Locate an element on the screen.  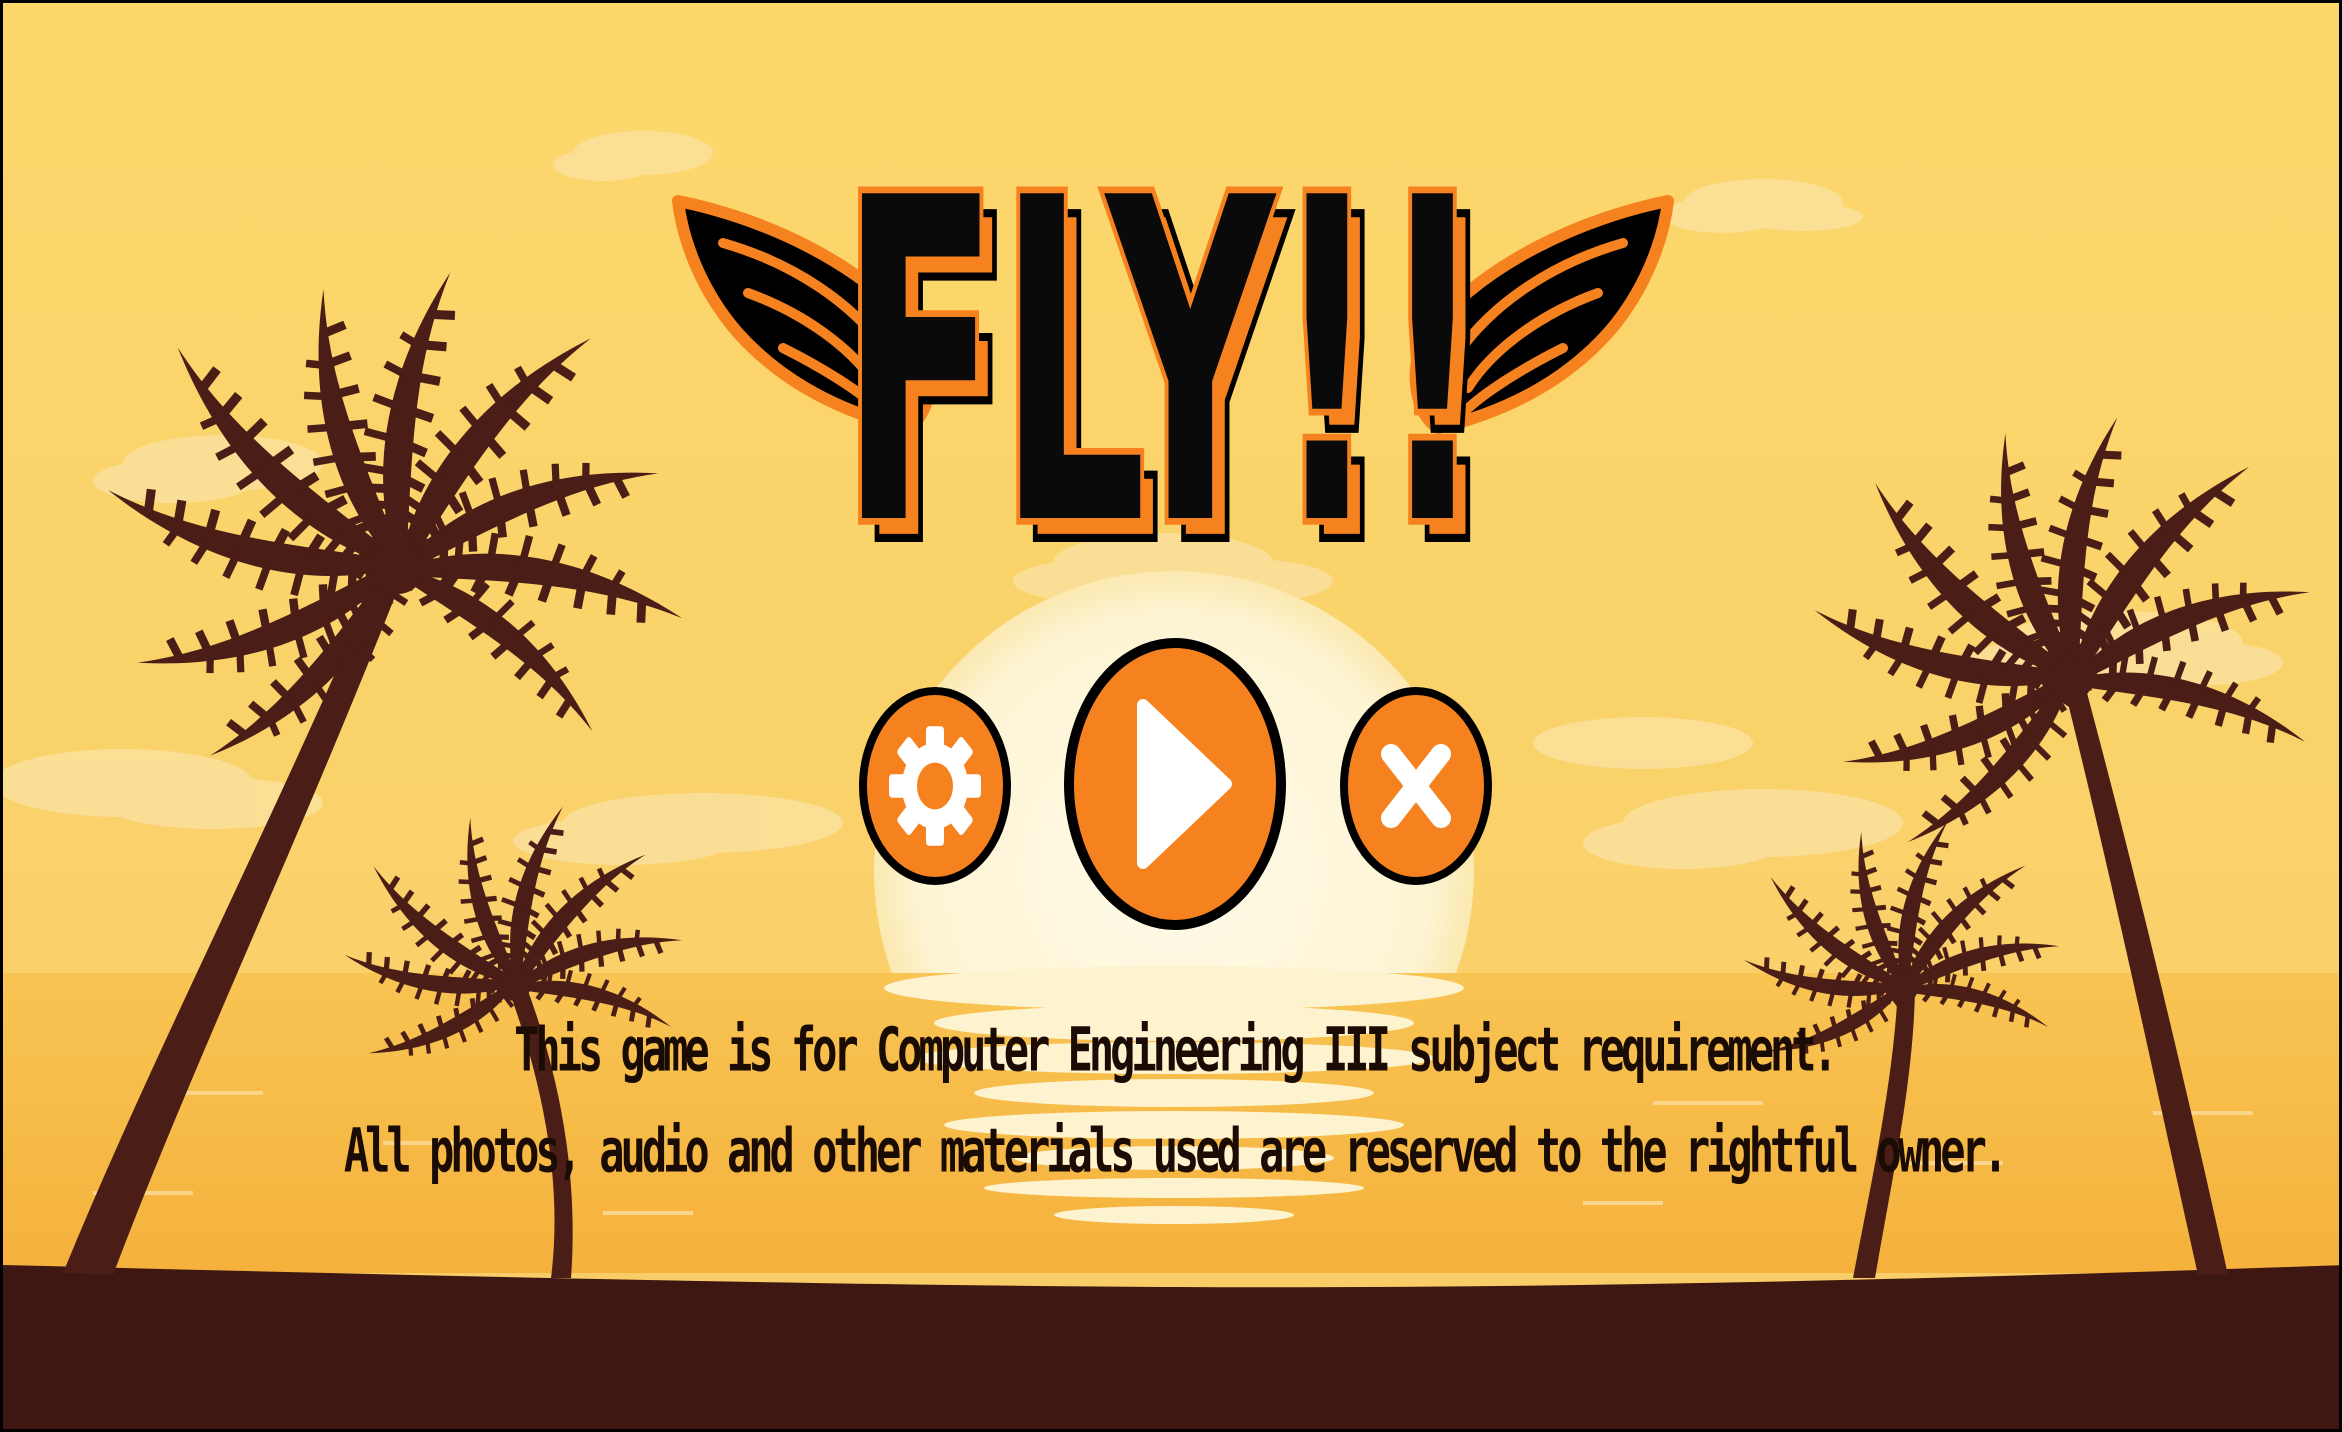
game-title: FLY!! is located at coordinates (1163, 363).